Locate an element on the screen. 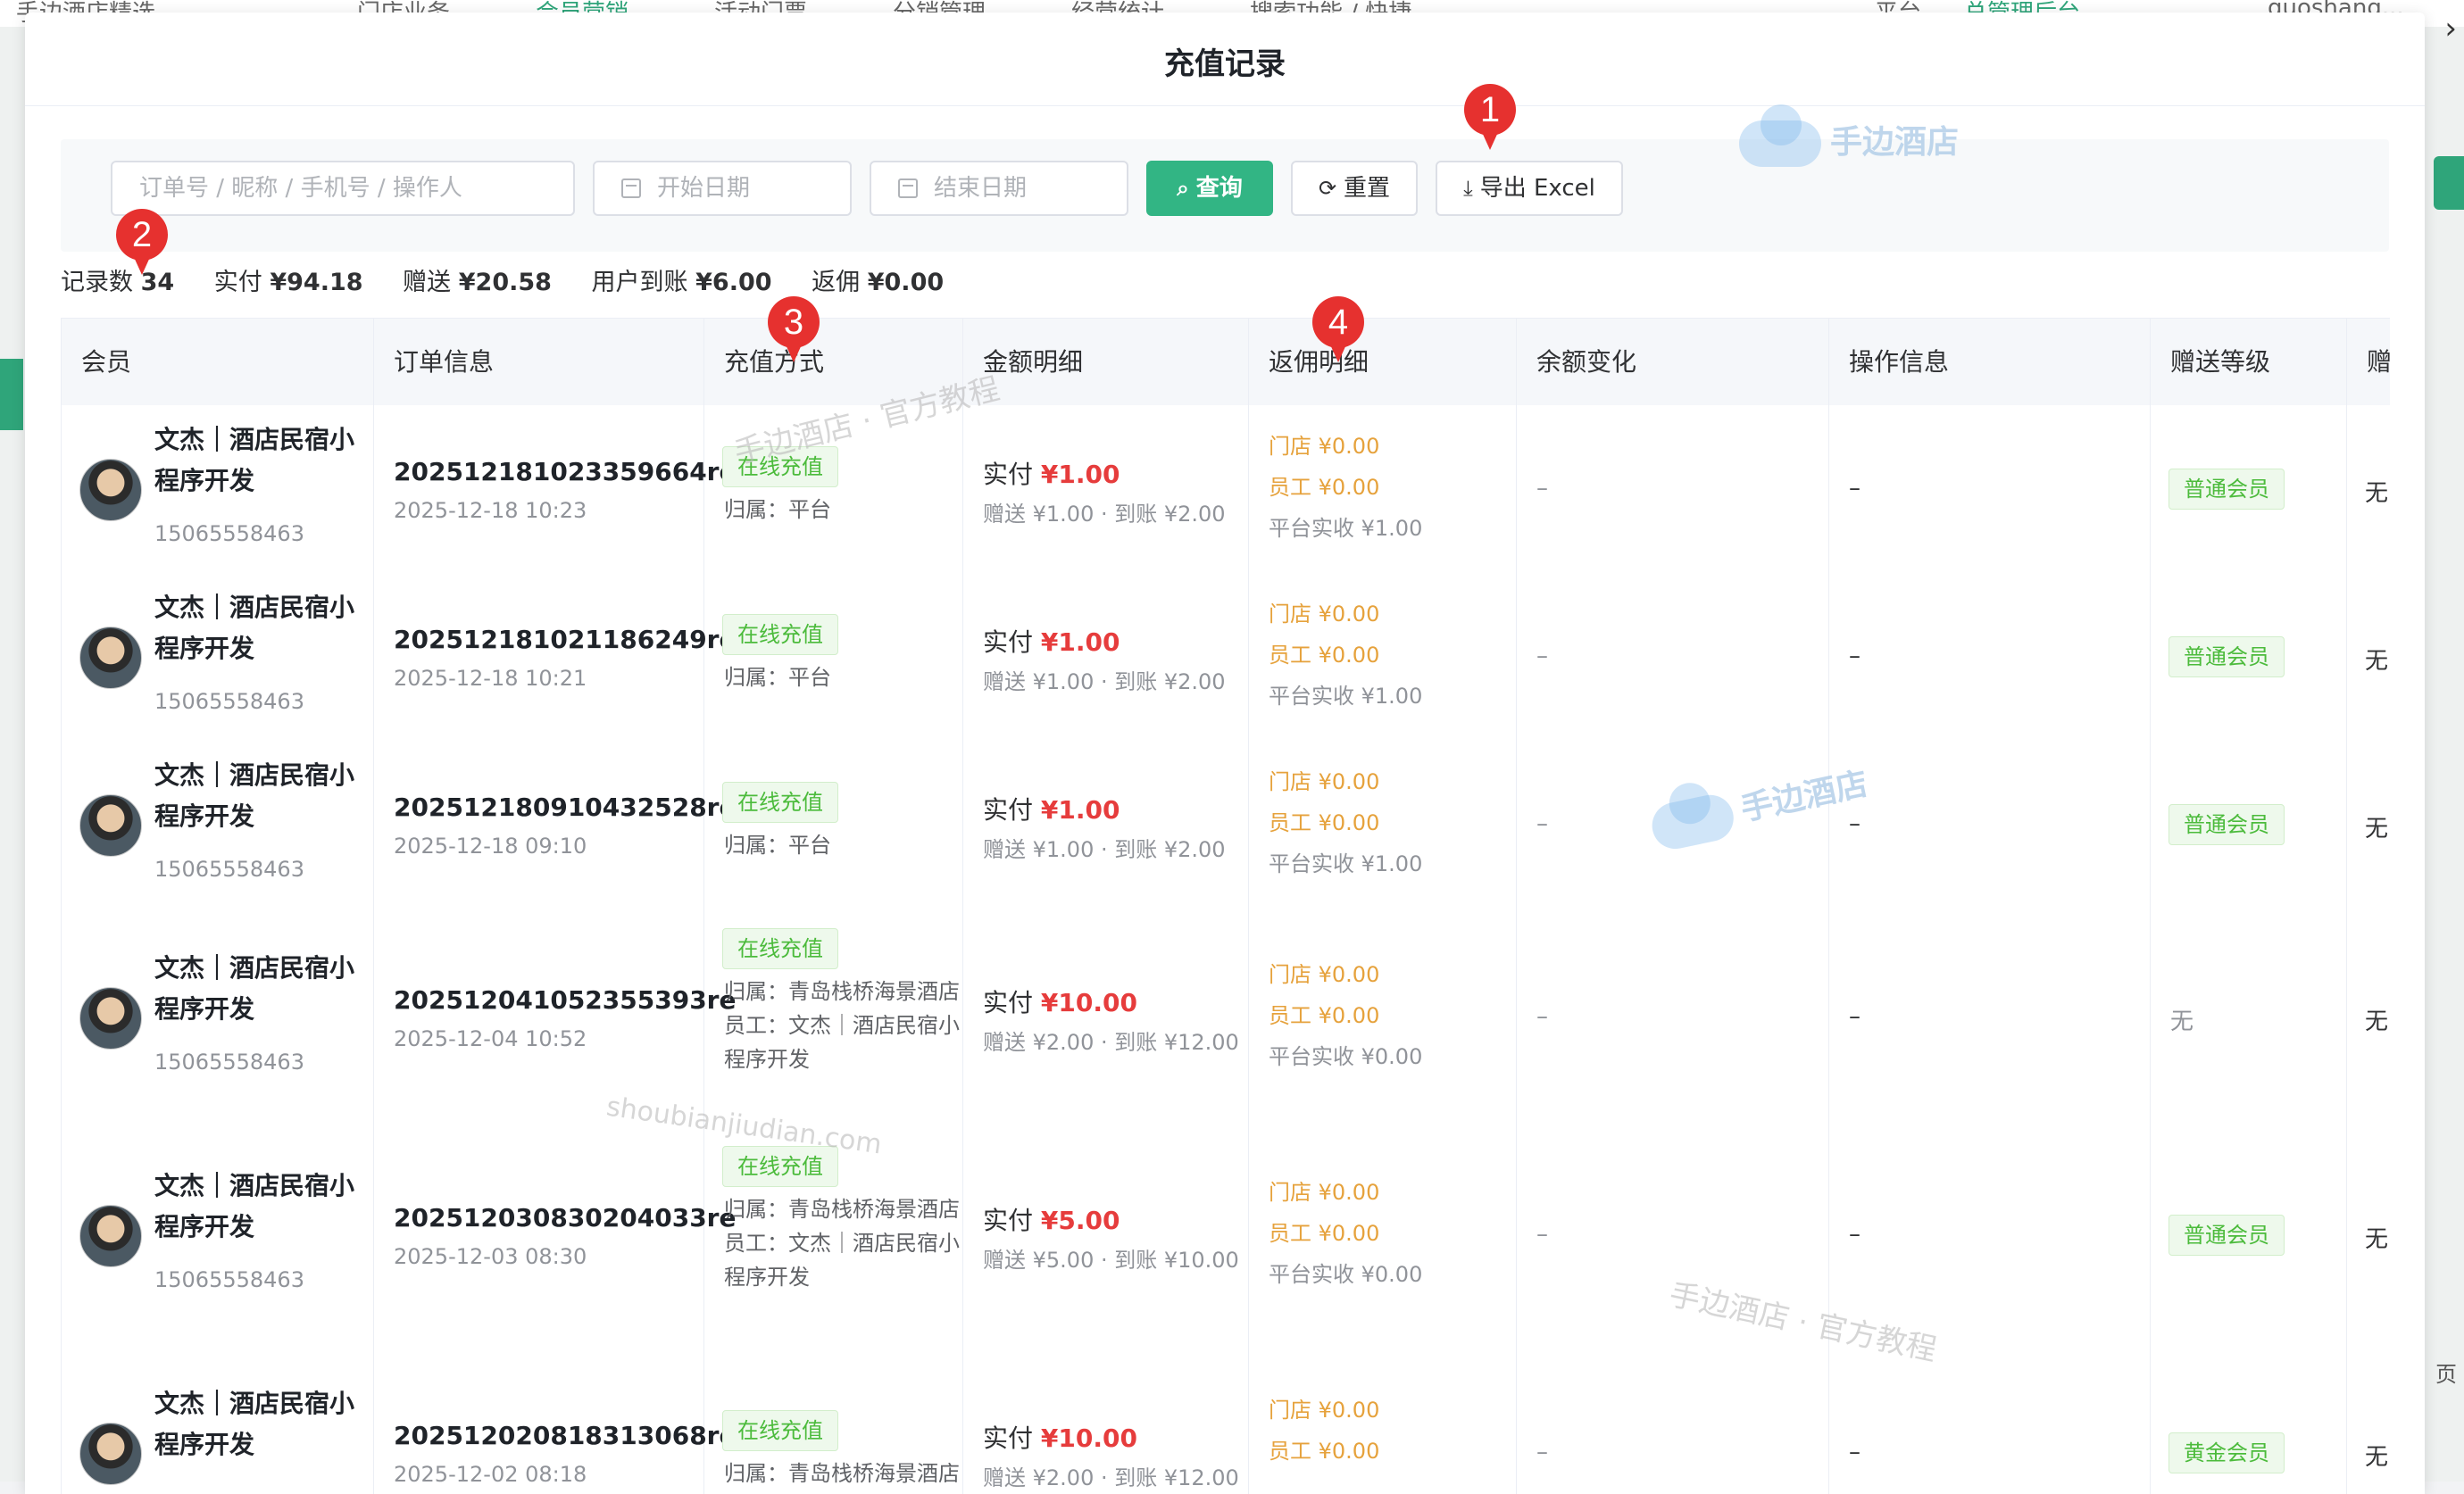 The image size is (2464, 1494). background-right-edge: › 页 is located at coordinates (2444, 746).